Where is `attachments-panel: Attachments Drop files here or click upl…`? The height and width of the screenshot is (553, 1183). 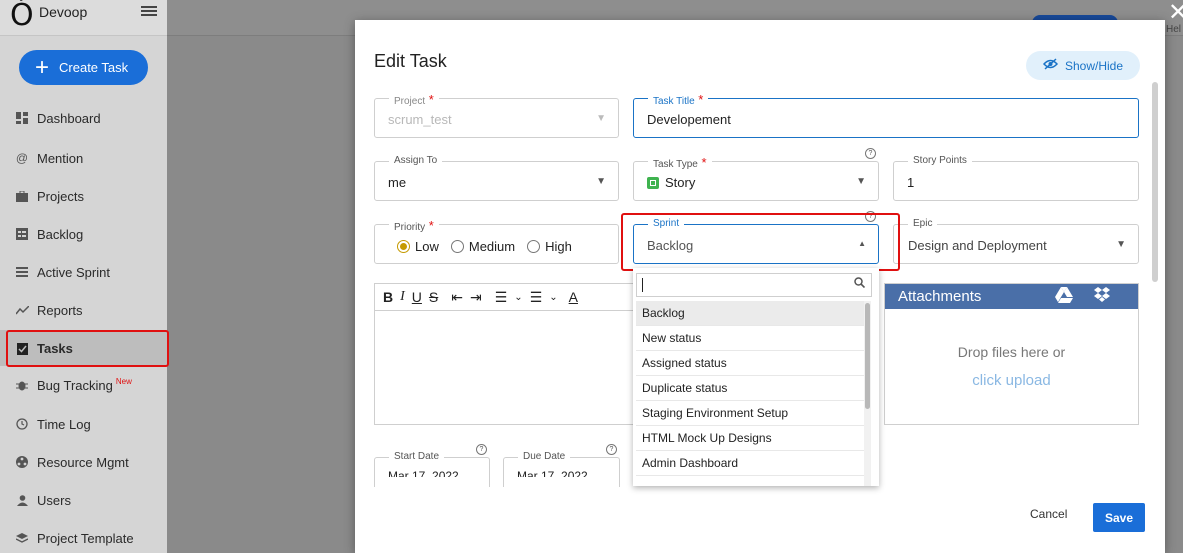 attachments-panel: Attachments Drop files here or click upl… is located at coordinates (1011, 354).